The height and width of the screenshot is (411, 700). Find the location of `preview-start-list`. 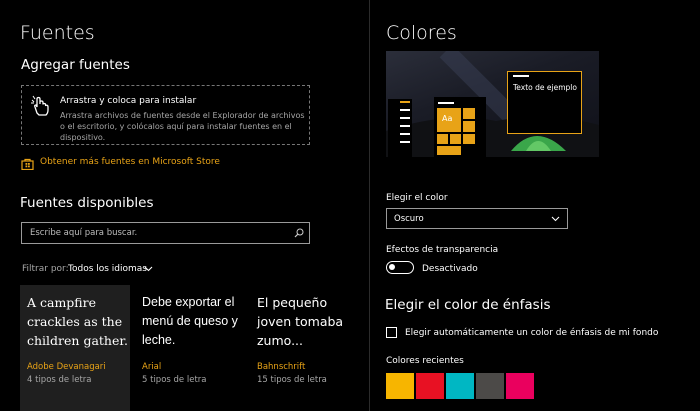

preview-start-list is located at coordinates (400, 128).